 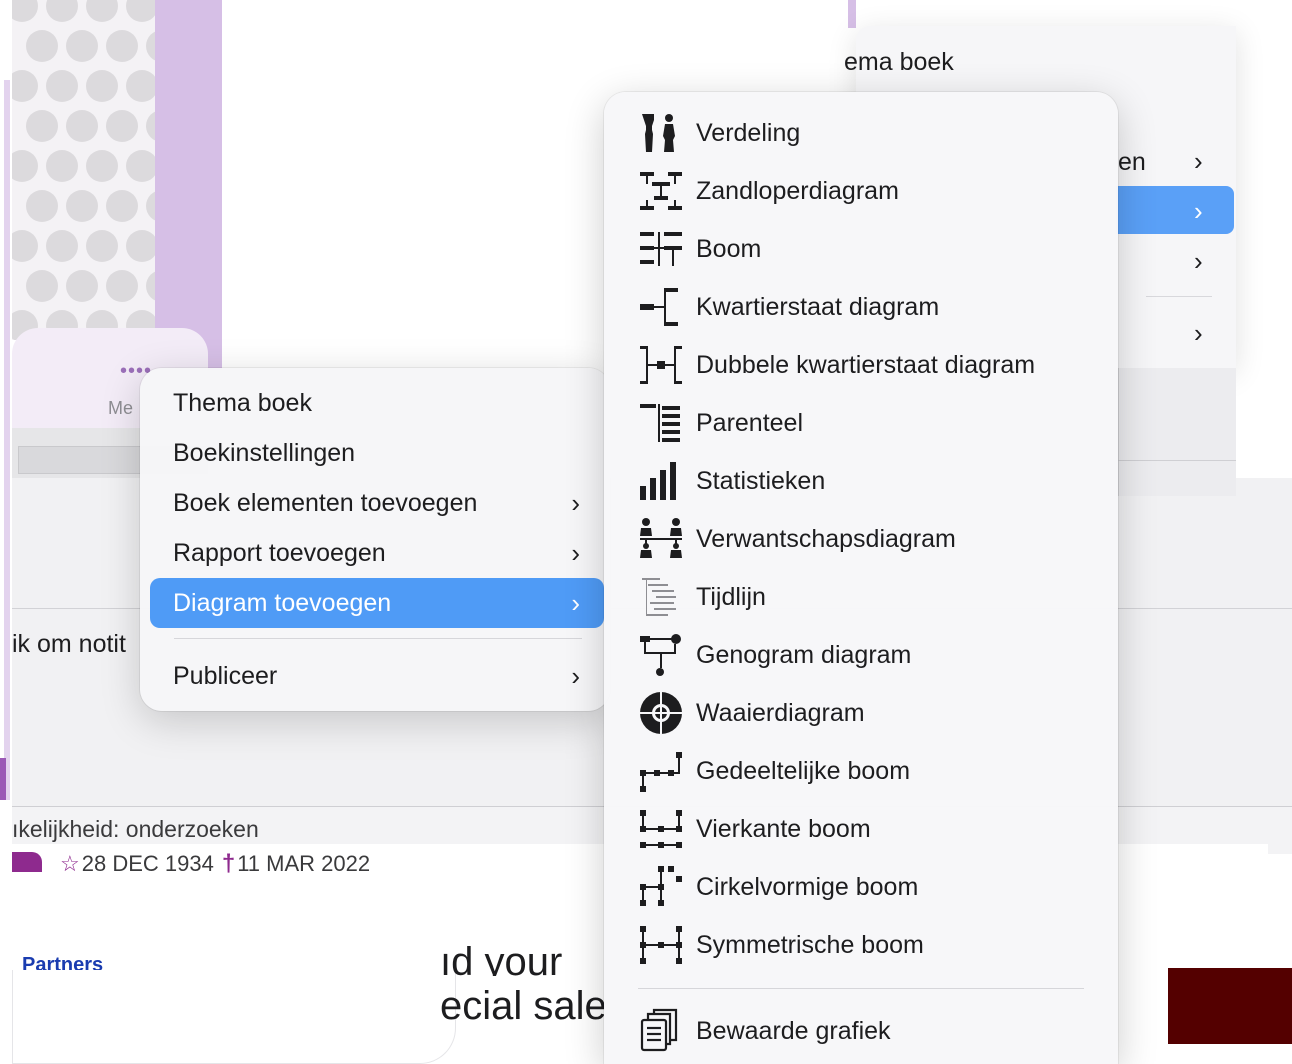 I want to click on submenu-item-partial-tree: Gedeeltelijke boom, so click(x=861, y=771).